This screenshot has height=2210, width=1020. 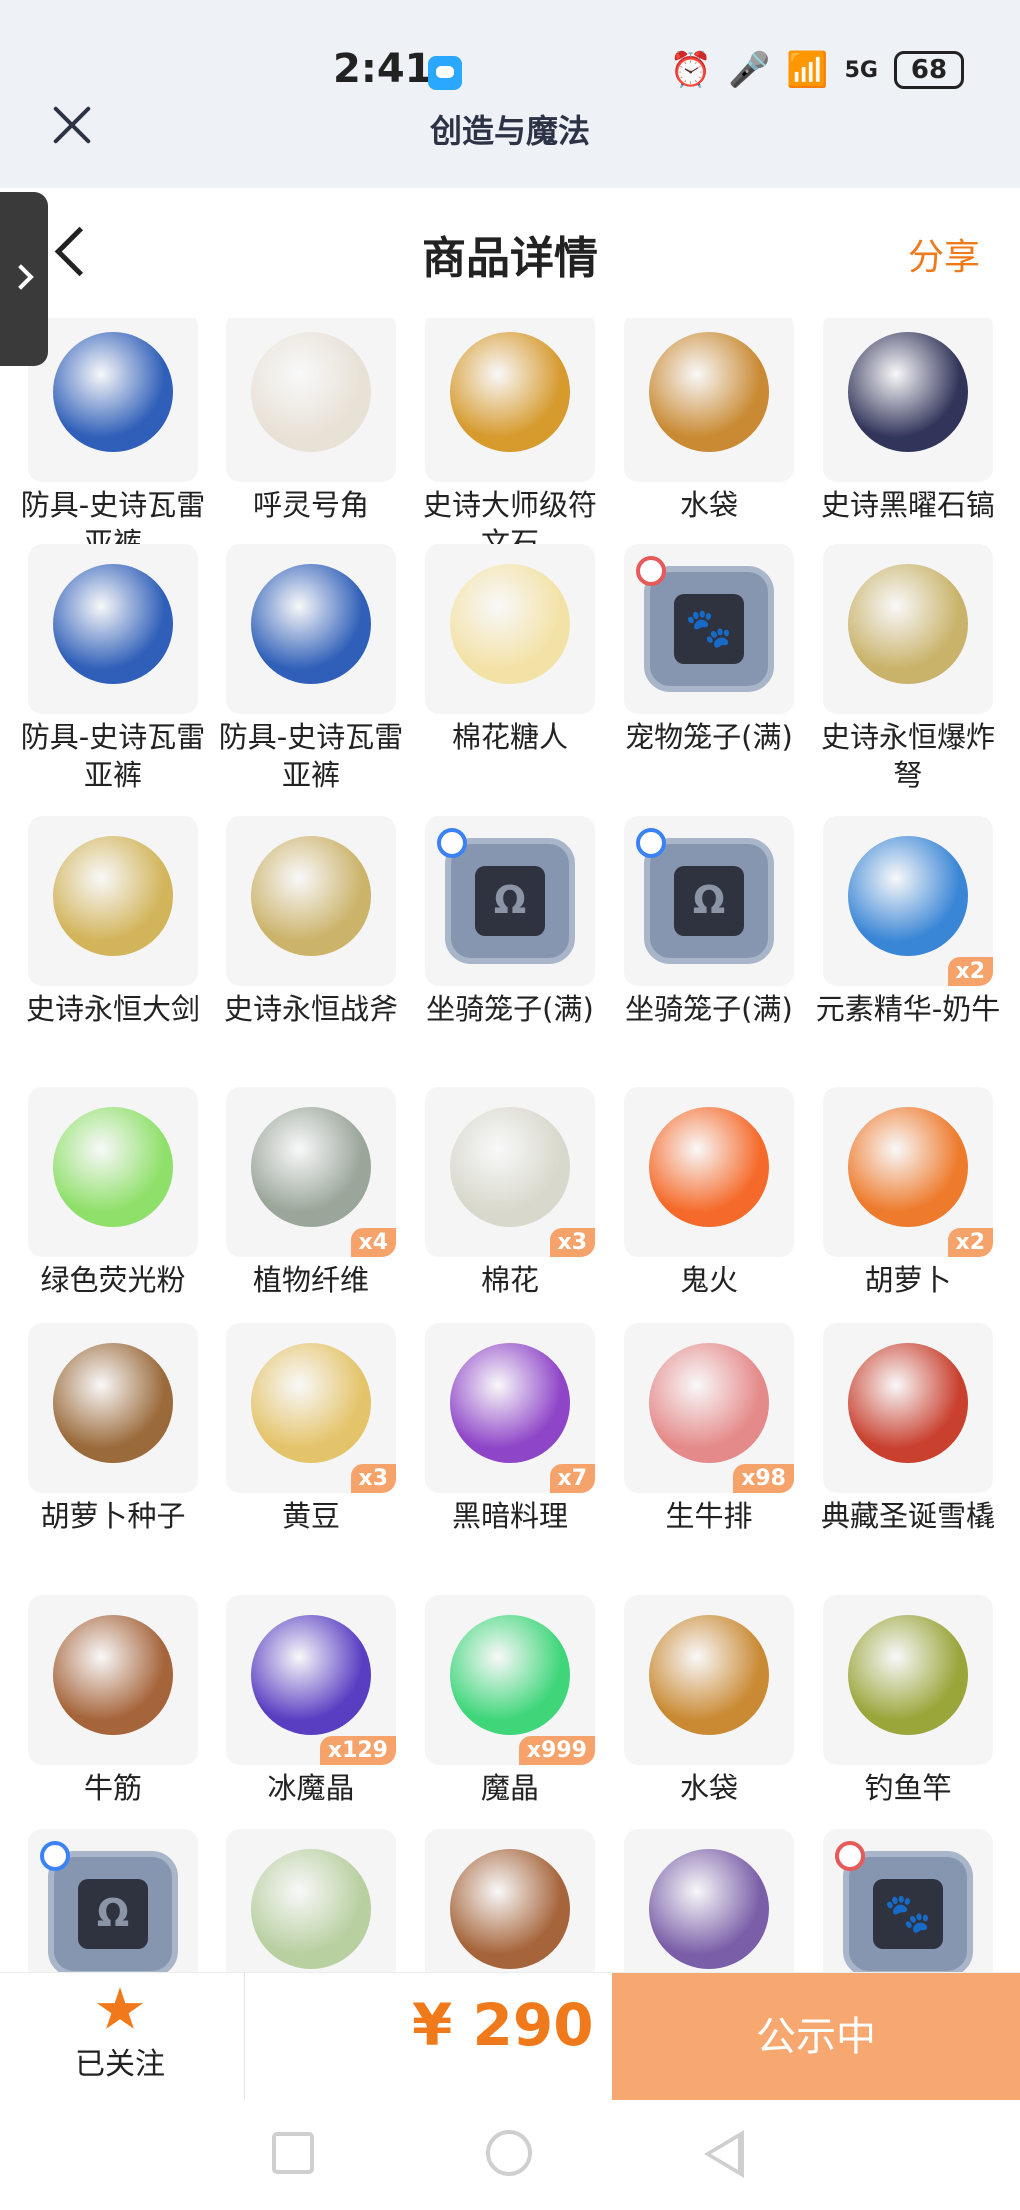 What do you see at coordinates (311, 1429) in the screenshot?
I see `item-tile: x3 黄豆` at bounding box center [311, 1429].